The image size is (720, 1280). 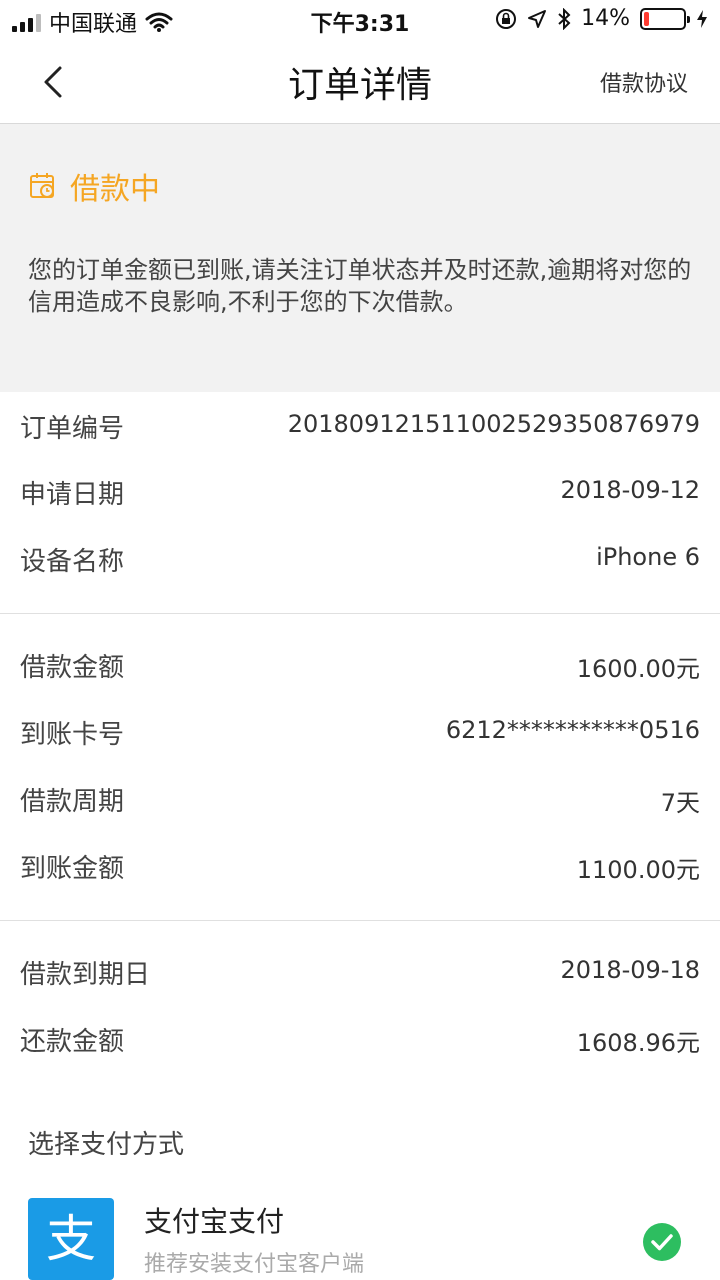 I want to click on row-label: 借款周期, so click(x=72, y=802).